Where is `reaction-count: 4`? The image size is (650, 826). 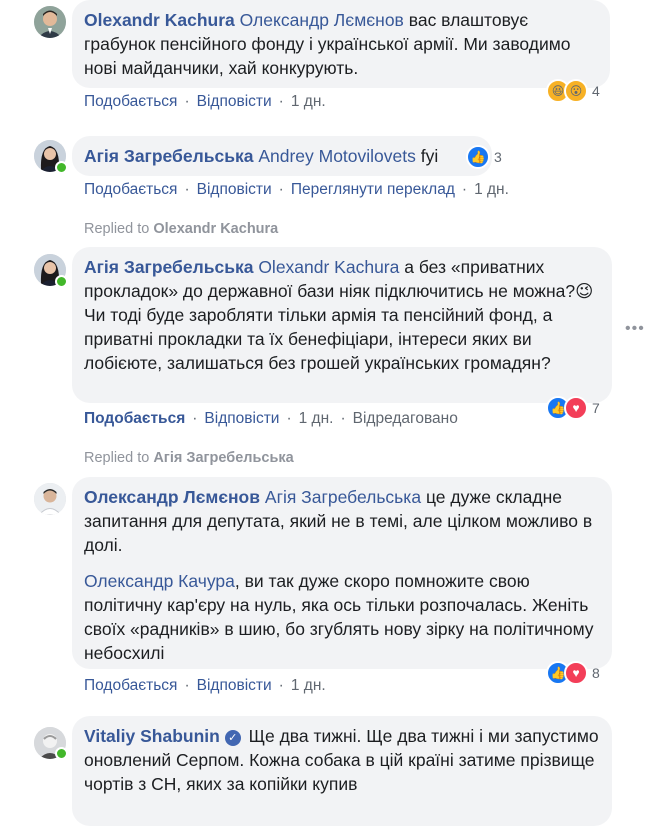
reaction-count: 4 is located at coordinates (596, 91).